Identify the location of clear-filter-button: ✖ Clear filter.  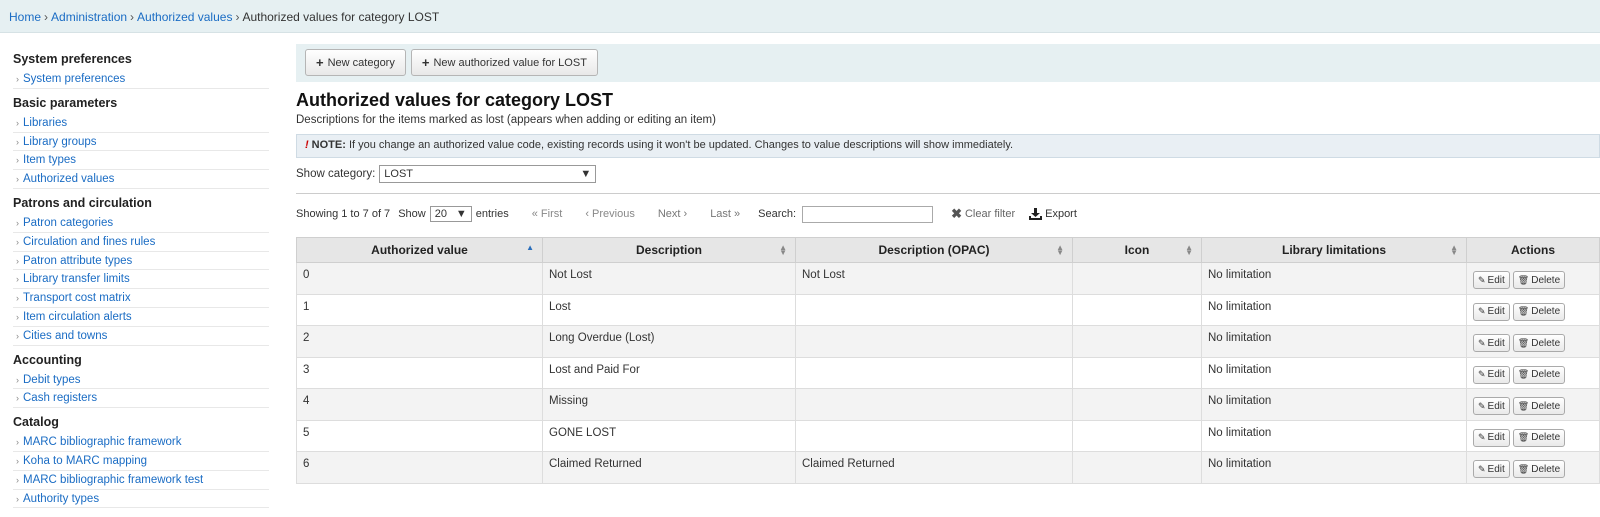
(983, 214).